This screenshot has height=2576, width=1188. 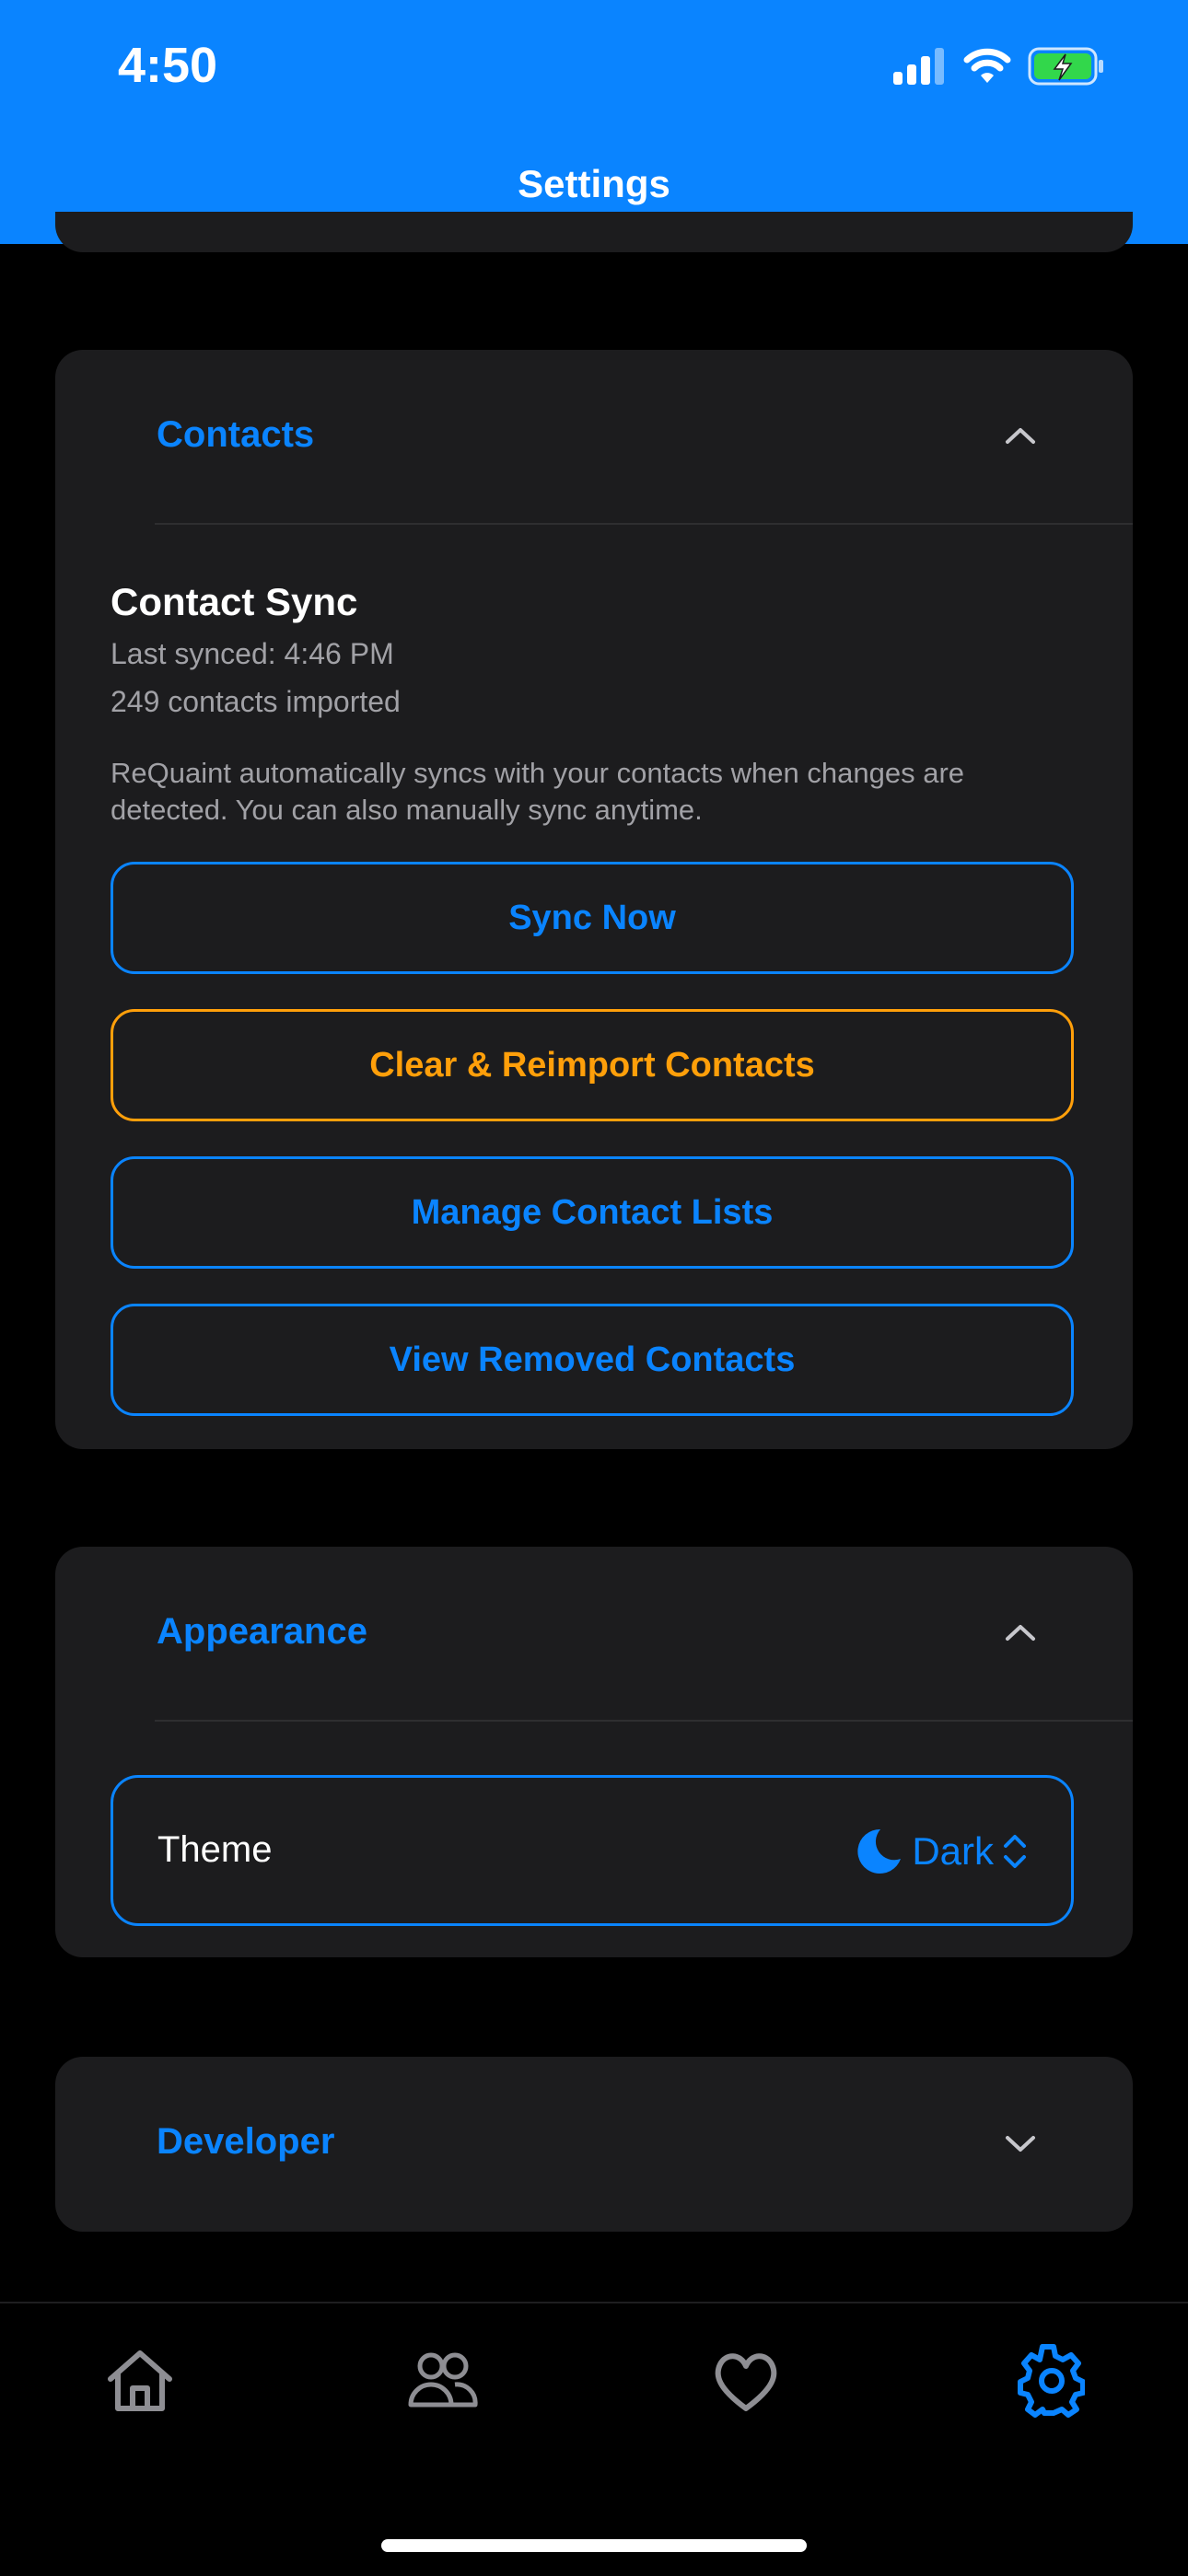 I want to click on manage-contact-lists-button: Manage Contact Lists, so click(x=592, y=1212).